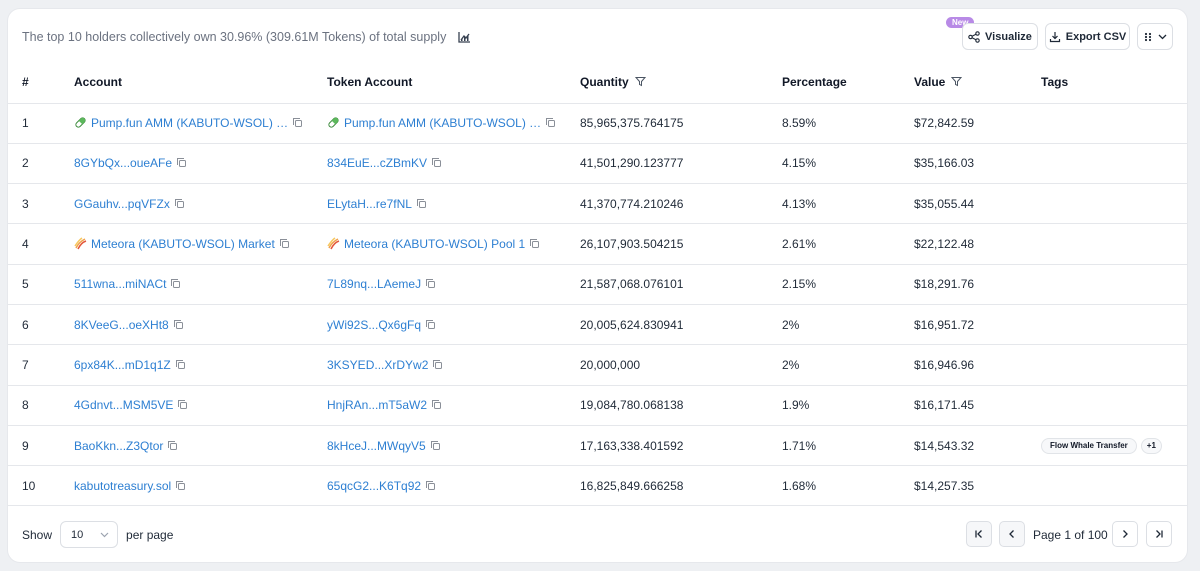 This screenshot has width=1200, height=571. Describe the element at coordinates (681, 83) in the screenshot. I see `header-quantity: Quantity` at that location.